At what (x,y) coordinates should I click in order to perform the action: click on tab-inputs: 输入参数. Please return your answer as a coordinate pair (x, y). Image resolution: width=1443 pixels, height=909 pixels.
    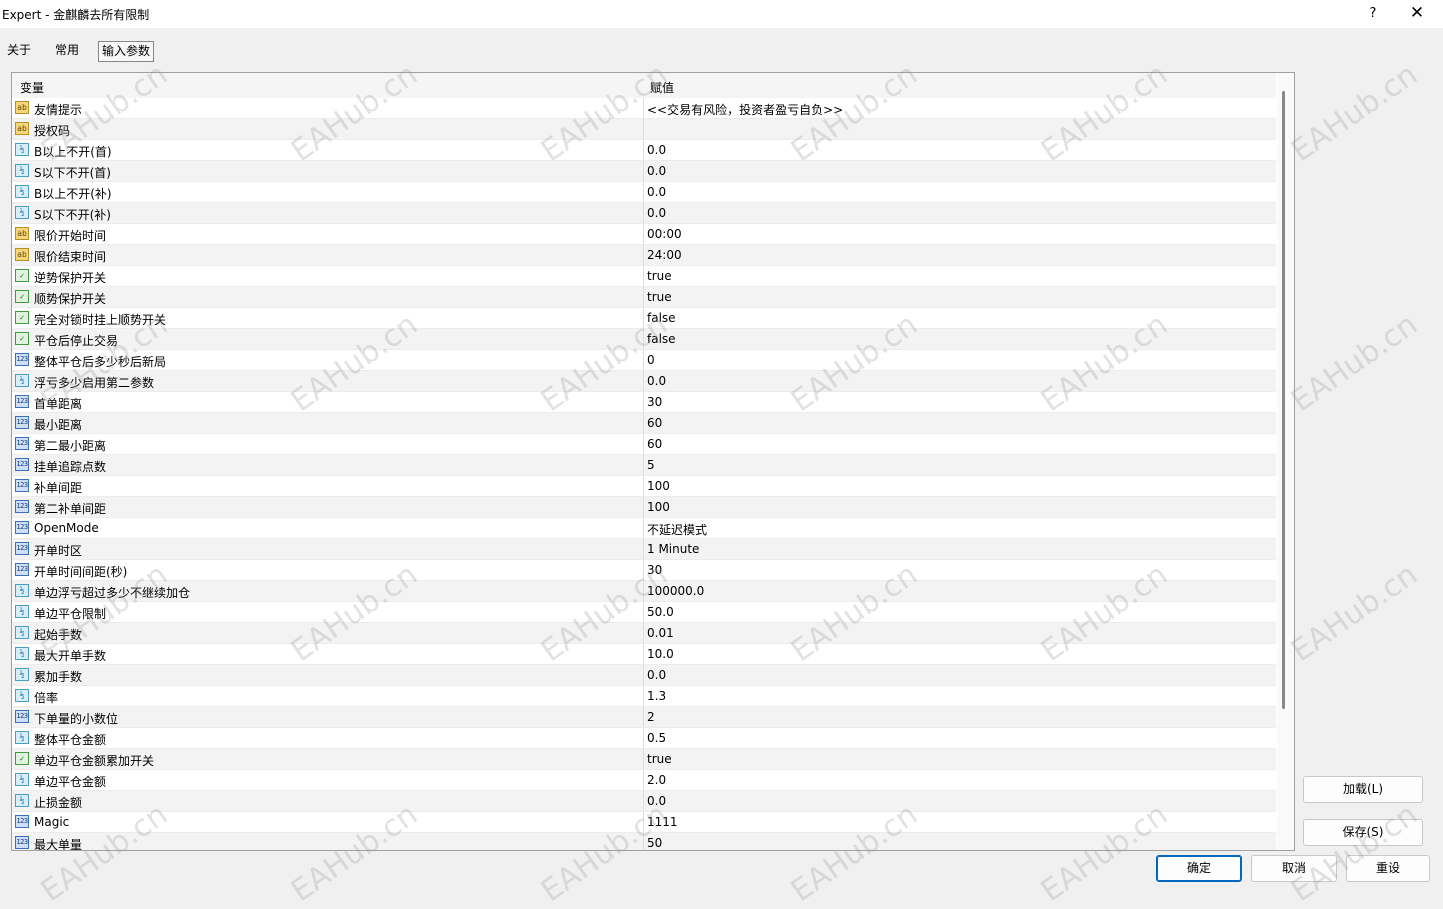
    Looking at the image, I should click on (126, 51).